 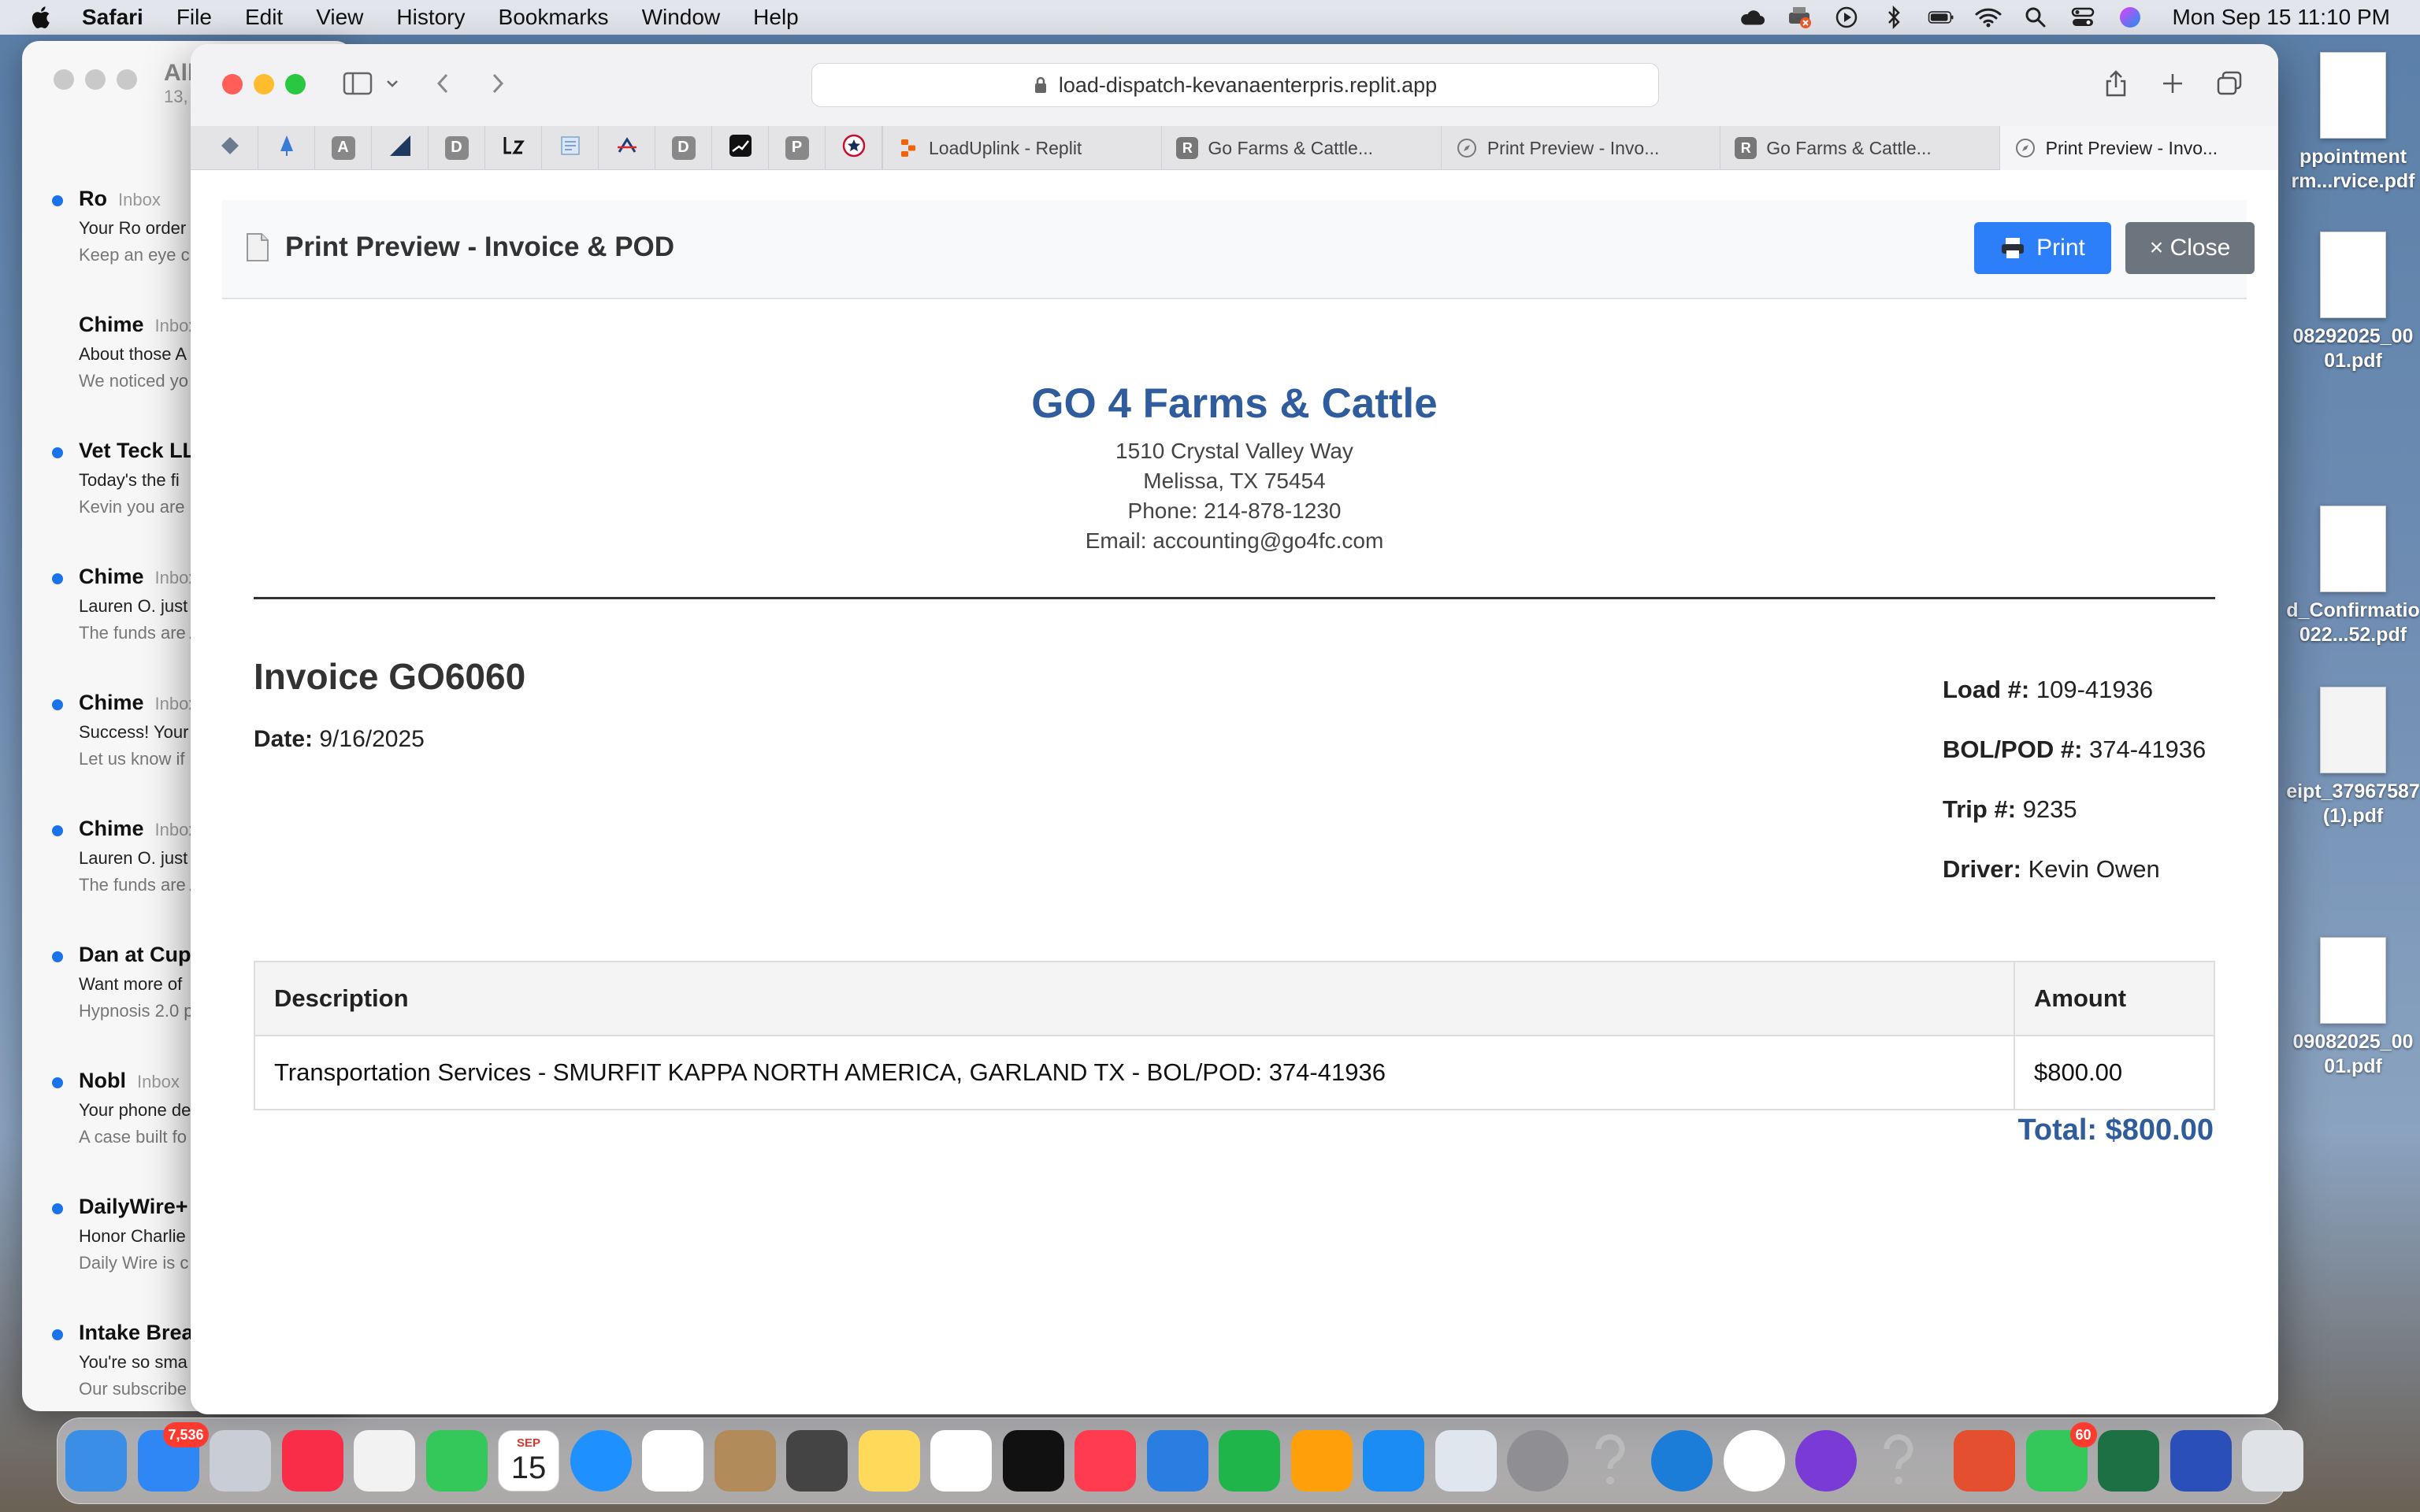 I want to click on mail-minimize-light, so click(x=95, y=79).